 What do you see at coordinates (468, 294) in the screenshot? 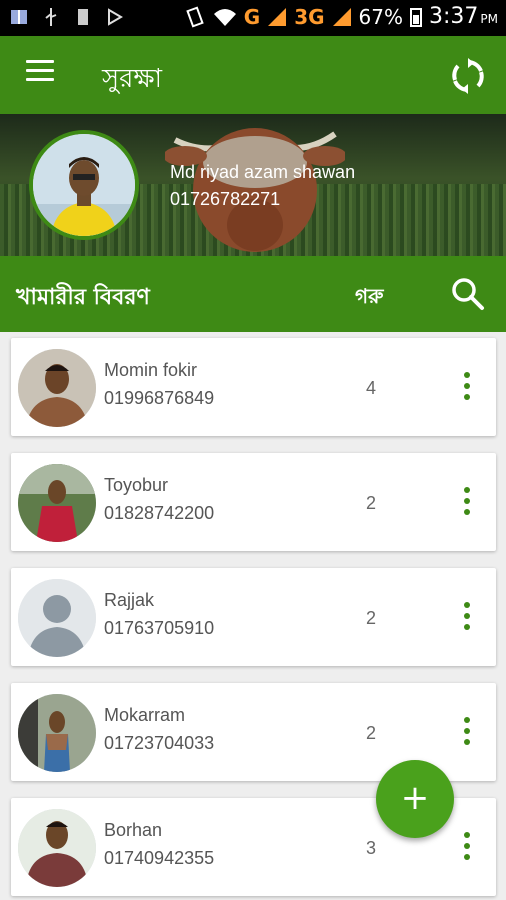
I see `search-icon` at bounding box center [468, 294].